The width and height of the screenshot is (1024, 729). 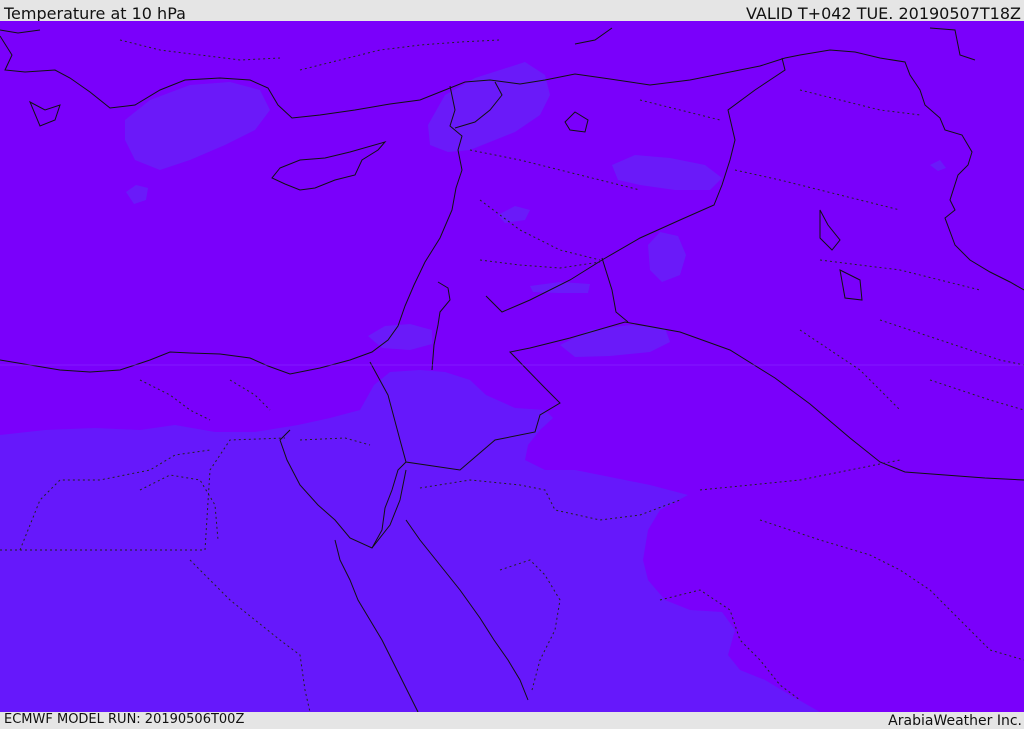 What do you see at coordinates (955, 721) in the screenshot?
I see `credit-text: ArabiaWeather Inc.` at bounding box center [955, 721].